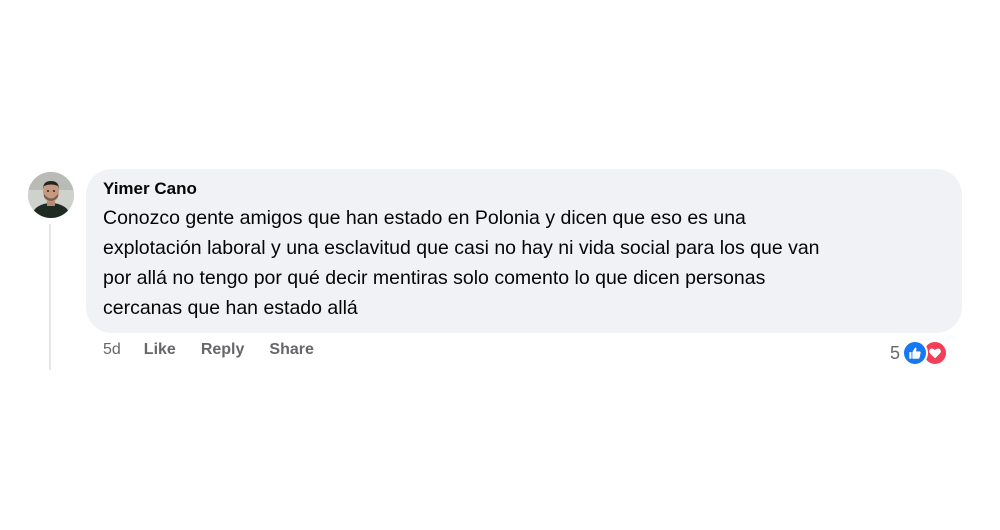  I want to click on reaction-count: 5, so click(895, 352).